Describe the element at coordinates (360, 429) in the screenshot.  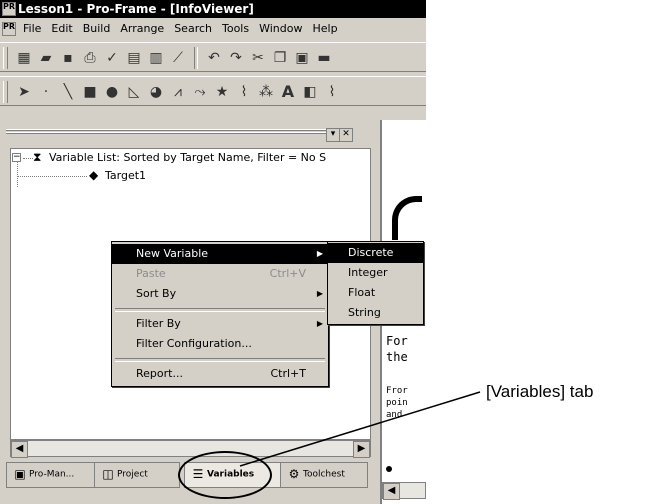
I see `callout-line` at that location.